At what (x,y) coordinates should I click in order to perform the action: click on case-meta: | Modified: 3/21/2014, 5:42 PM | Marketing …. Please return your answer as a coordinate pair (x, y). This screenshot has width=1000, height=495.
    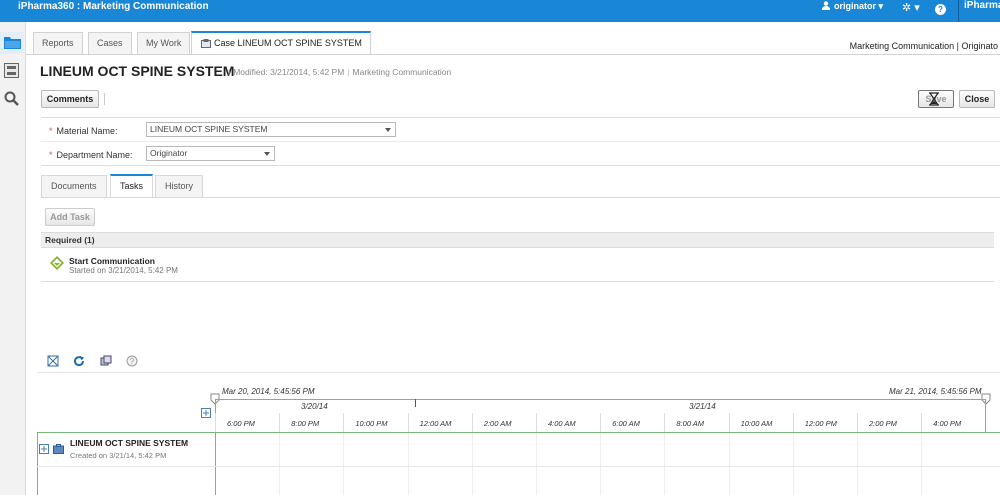
    Looking at the image, I should click on (340, 72).